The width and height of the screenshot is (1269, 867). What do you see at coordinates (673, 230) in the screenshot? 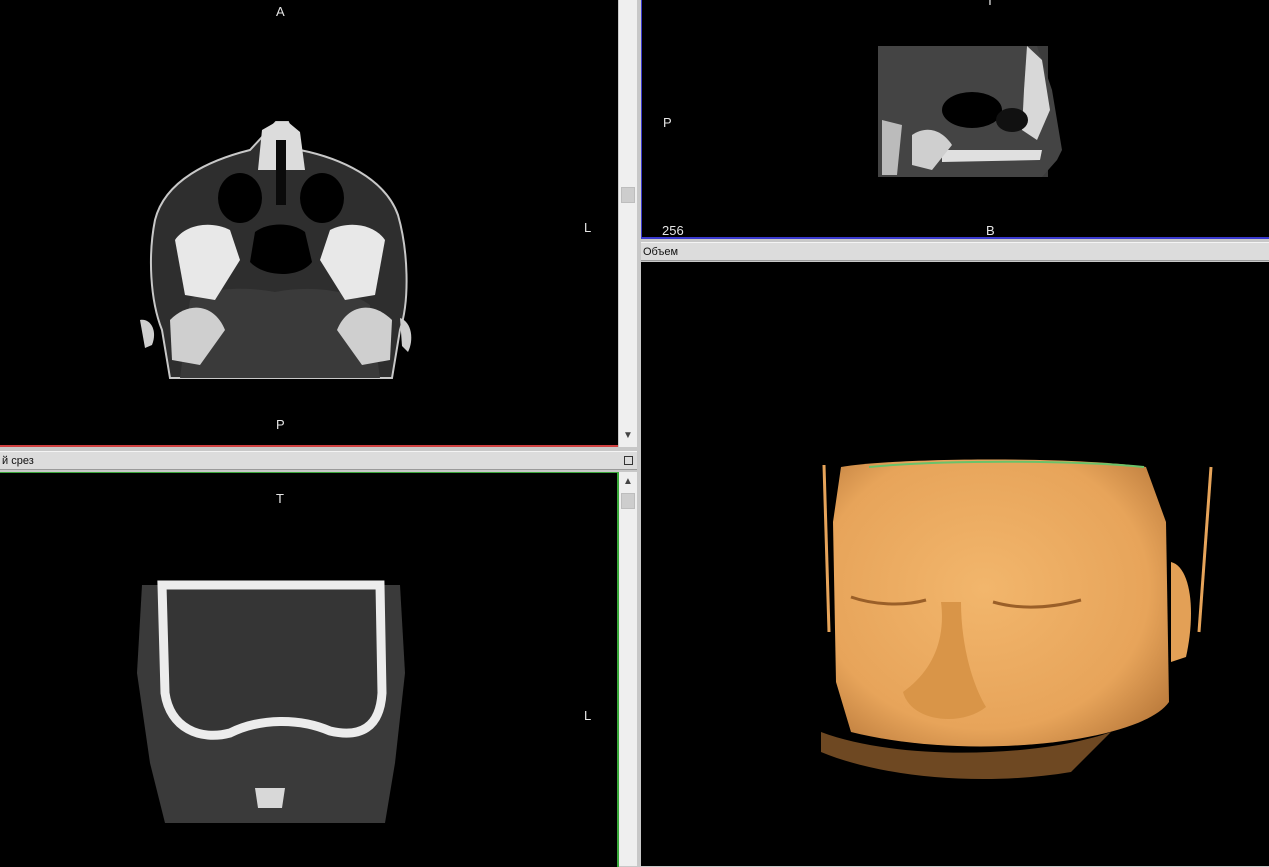
I see `sagittal-slice-number: 256` at bounding box center [673, 230].